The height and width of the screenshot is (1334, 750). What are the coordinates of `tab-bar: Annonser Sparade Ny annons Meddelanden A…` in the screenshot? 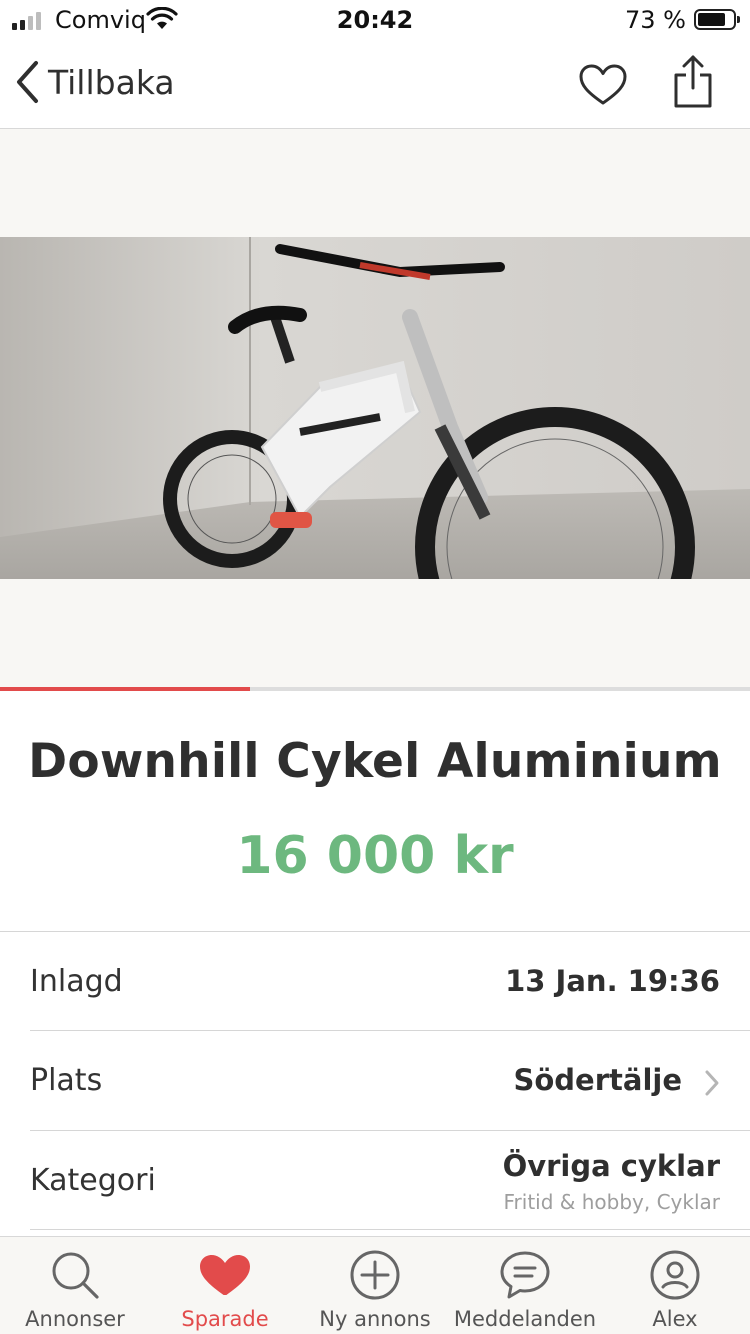 It's located at (375, 1285).